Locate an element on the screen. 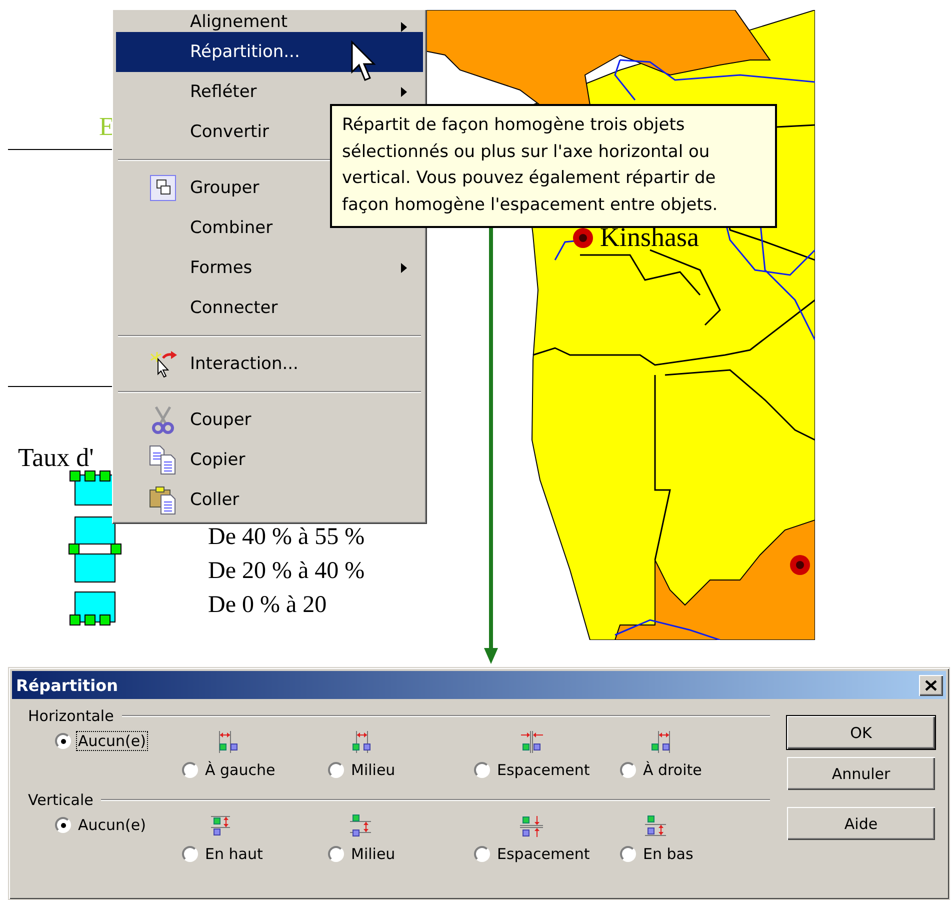 The width and height of the screenshot is (951, 900). close-button is located at coordinates (931, 685).